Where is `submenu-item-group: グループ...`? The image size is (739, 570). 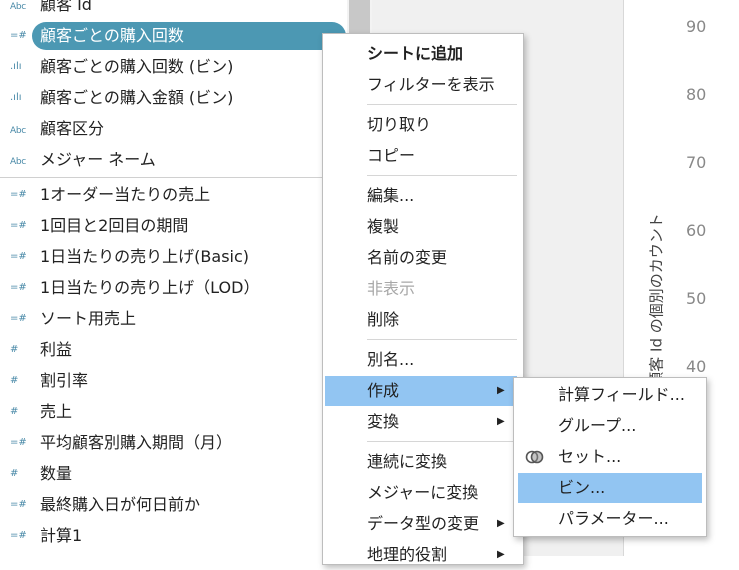
submenu-item-group: グループ... is located at coordinates (610, 426).